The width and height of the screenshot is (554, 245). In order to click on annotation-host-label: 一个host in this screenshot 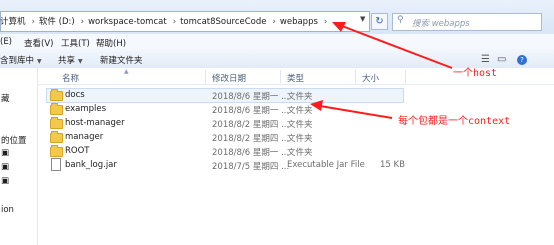, I will do `click(475, 73)`.